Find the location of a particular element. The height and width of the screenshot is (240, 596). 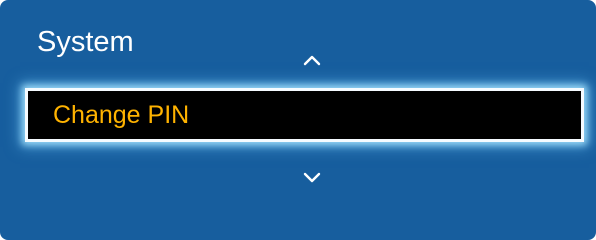

chevron-down-icon-svg is located at coordinates (312, 177).